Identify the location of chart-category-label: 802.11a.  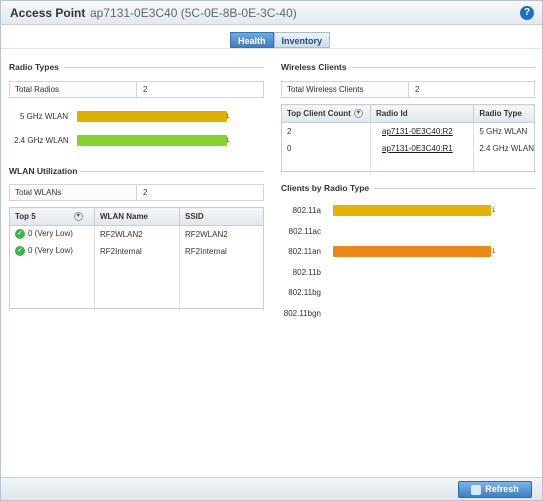
(306, 210).